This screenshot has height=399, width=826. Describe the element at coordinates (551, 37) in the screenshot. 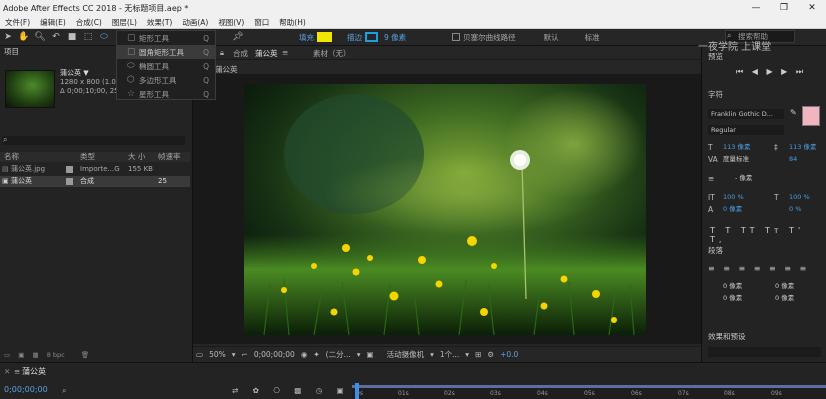

I see `workspace-default: 默认` at that location.